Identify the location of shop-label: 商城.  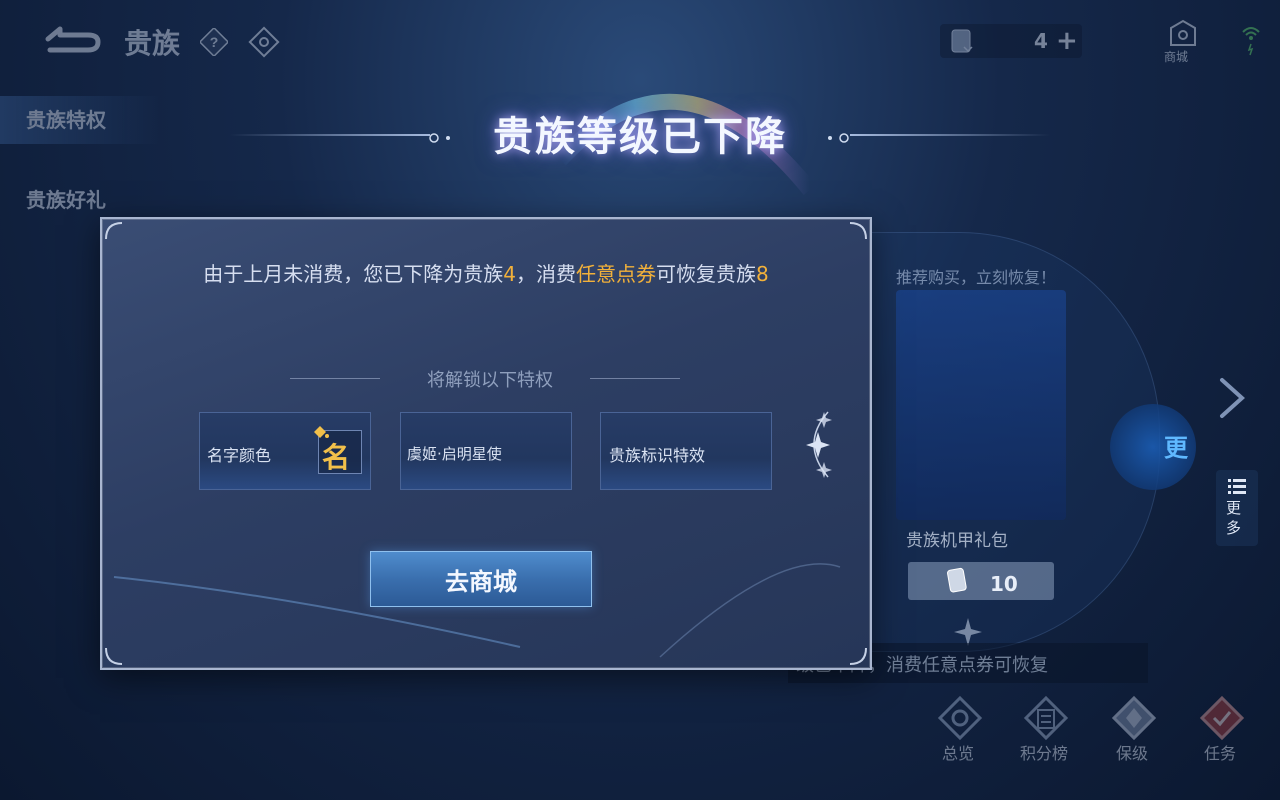
(1176, 57).